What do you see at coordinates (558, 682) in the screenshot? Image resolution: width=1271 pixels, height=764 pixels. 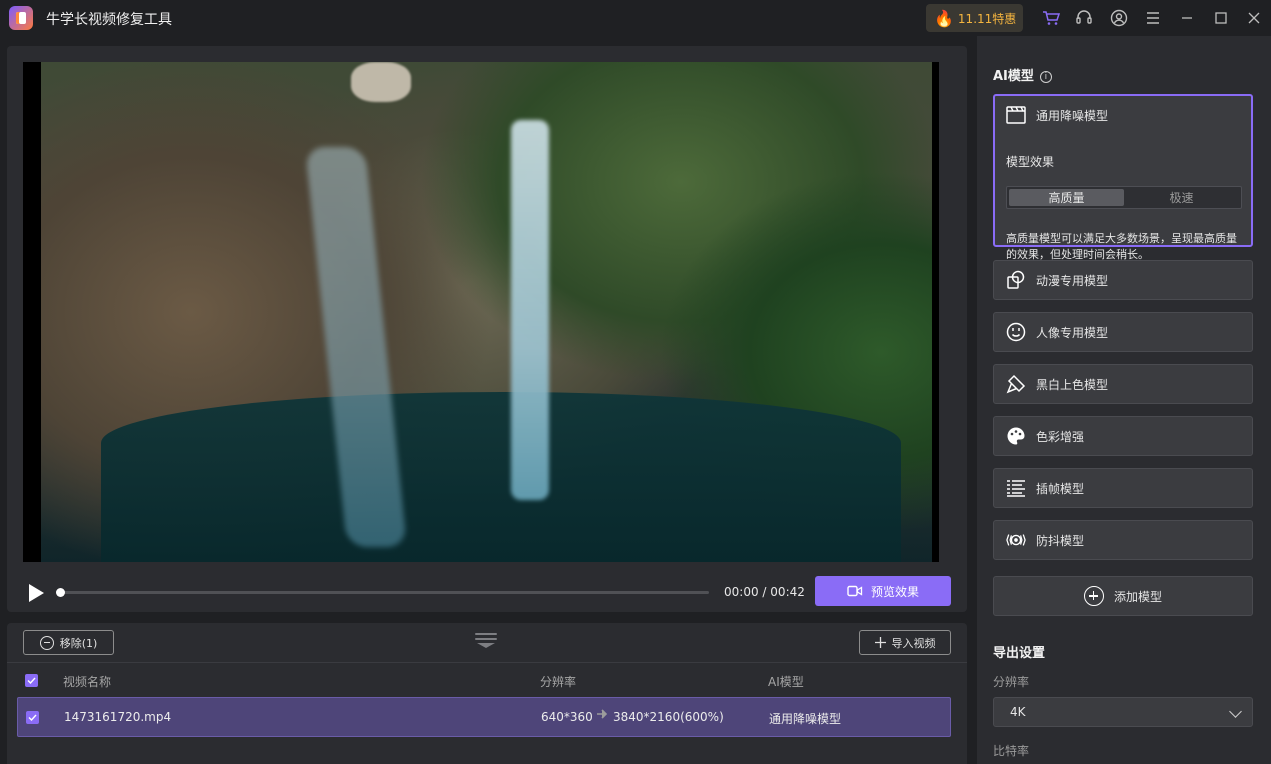 I see `column-resolution: 分辨率` at bounding box center [558, 682].